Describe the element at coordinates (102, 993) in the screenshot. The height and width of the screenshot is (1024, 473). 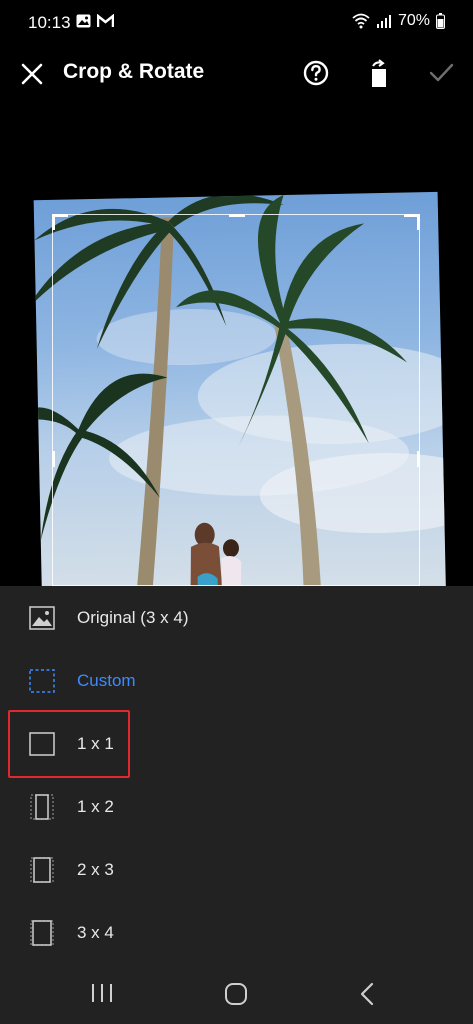
I see `recent-apps-icon` at that location.